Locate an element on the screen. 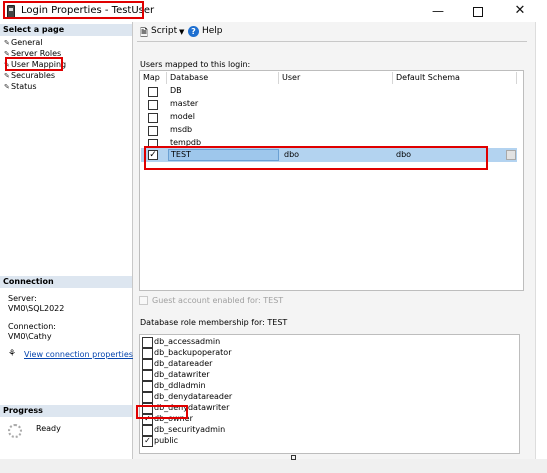 The height and width of the screenshot is (473, 547). nav-item-status: ✎Status is located at coordinates (20, 87).